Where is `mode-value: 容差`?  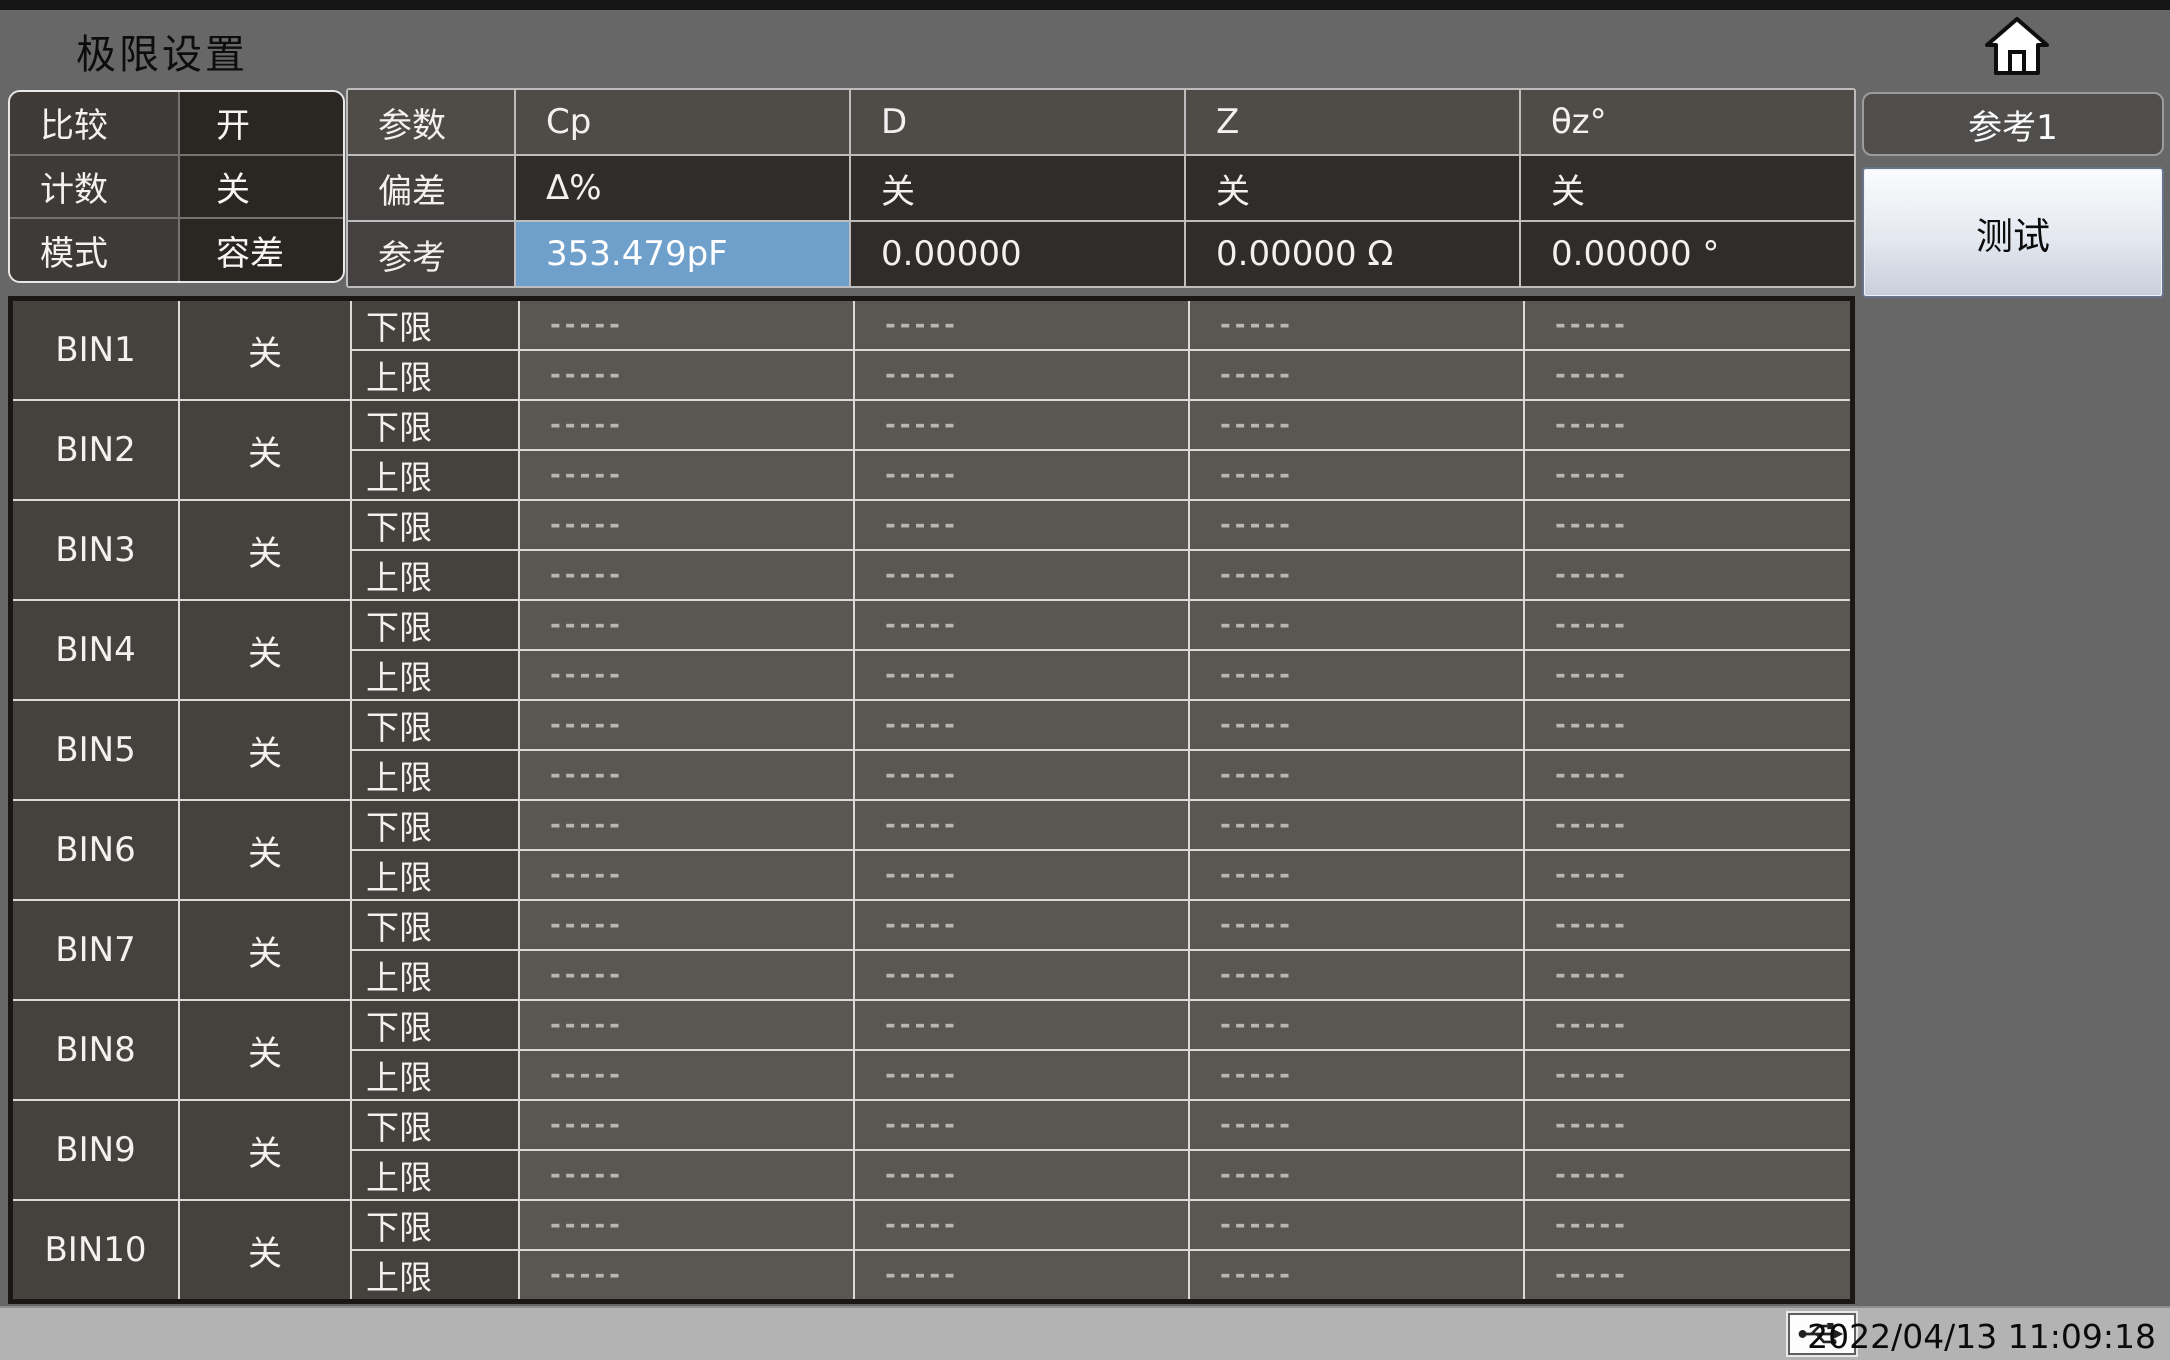
mode-value: 容差 is located at coordinates (261, 250).